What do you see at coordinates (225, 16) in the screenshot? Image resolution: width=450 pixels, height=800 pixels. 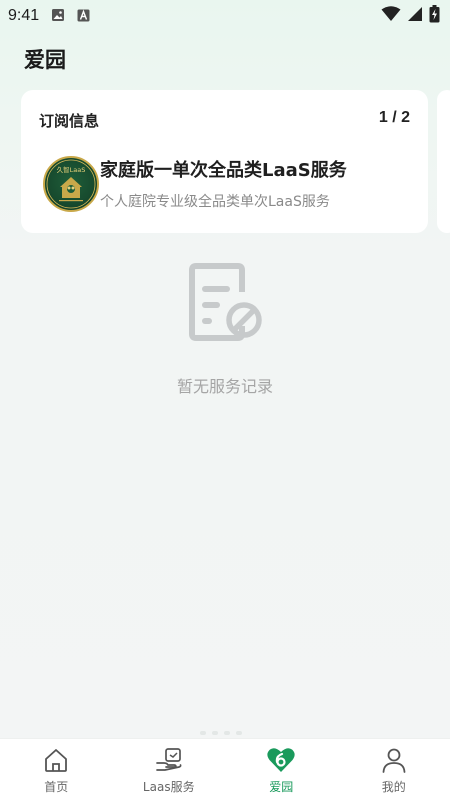 I see `status-bar: 9:41` at bounding box center [225, 16].